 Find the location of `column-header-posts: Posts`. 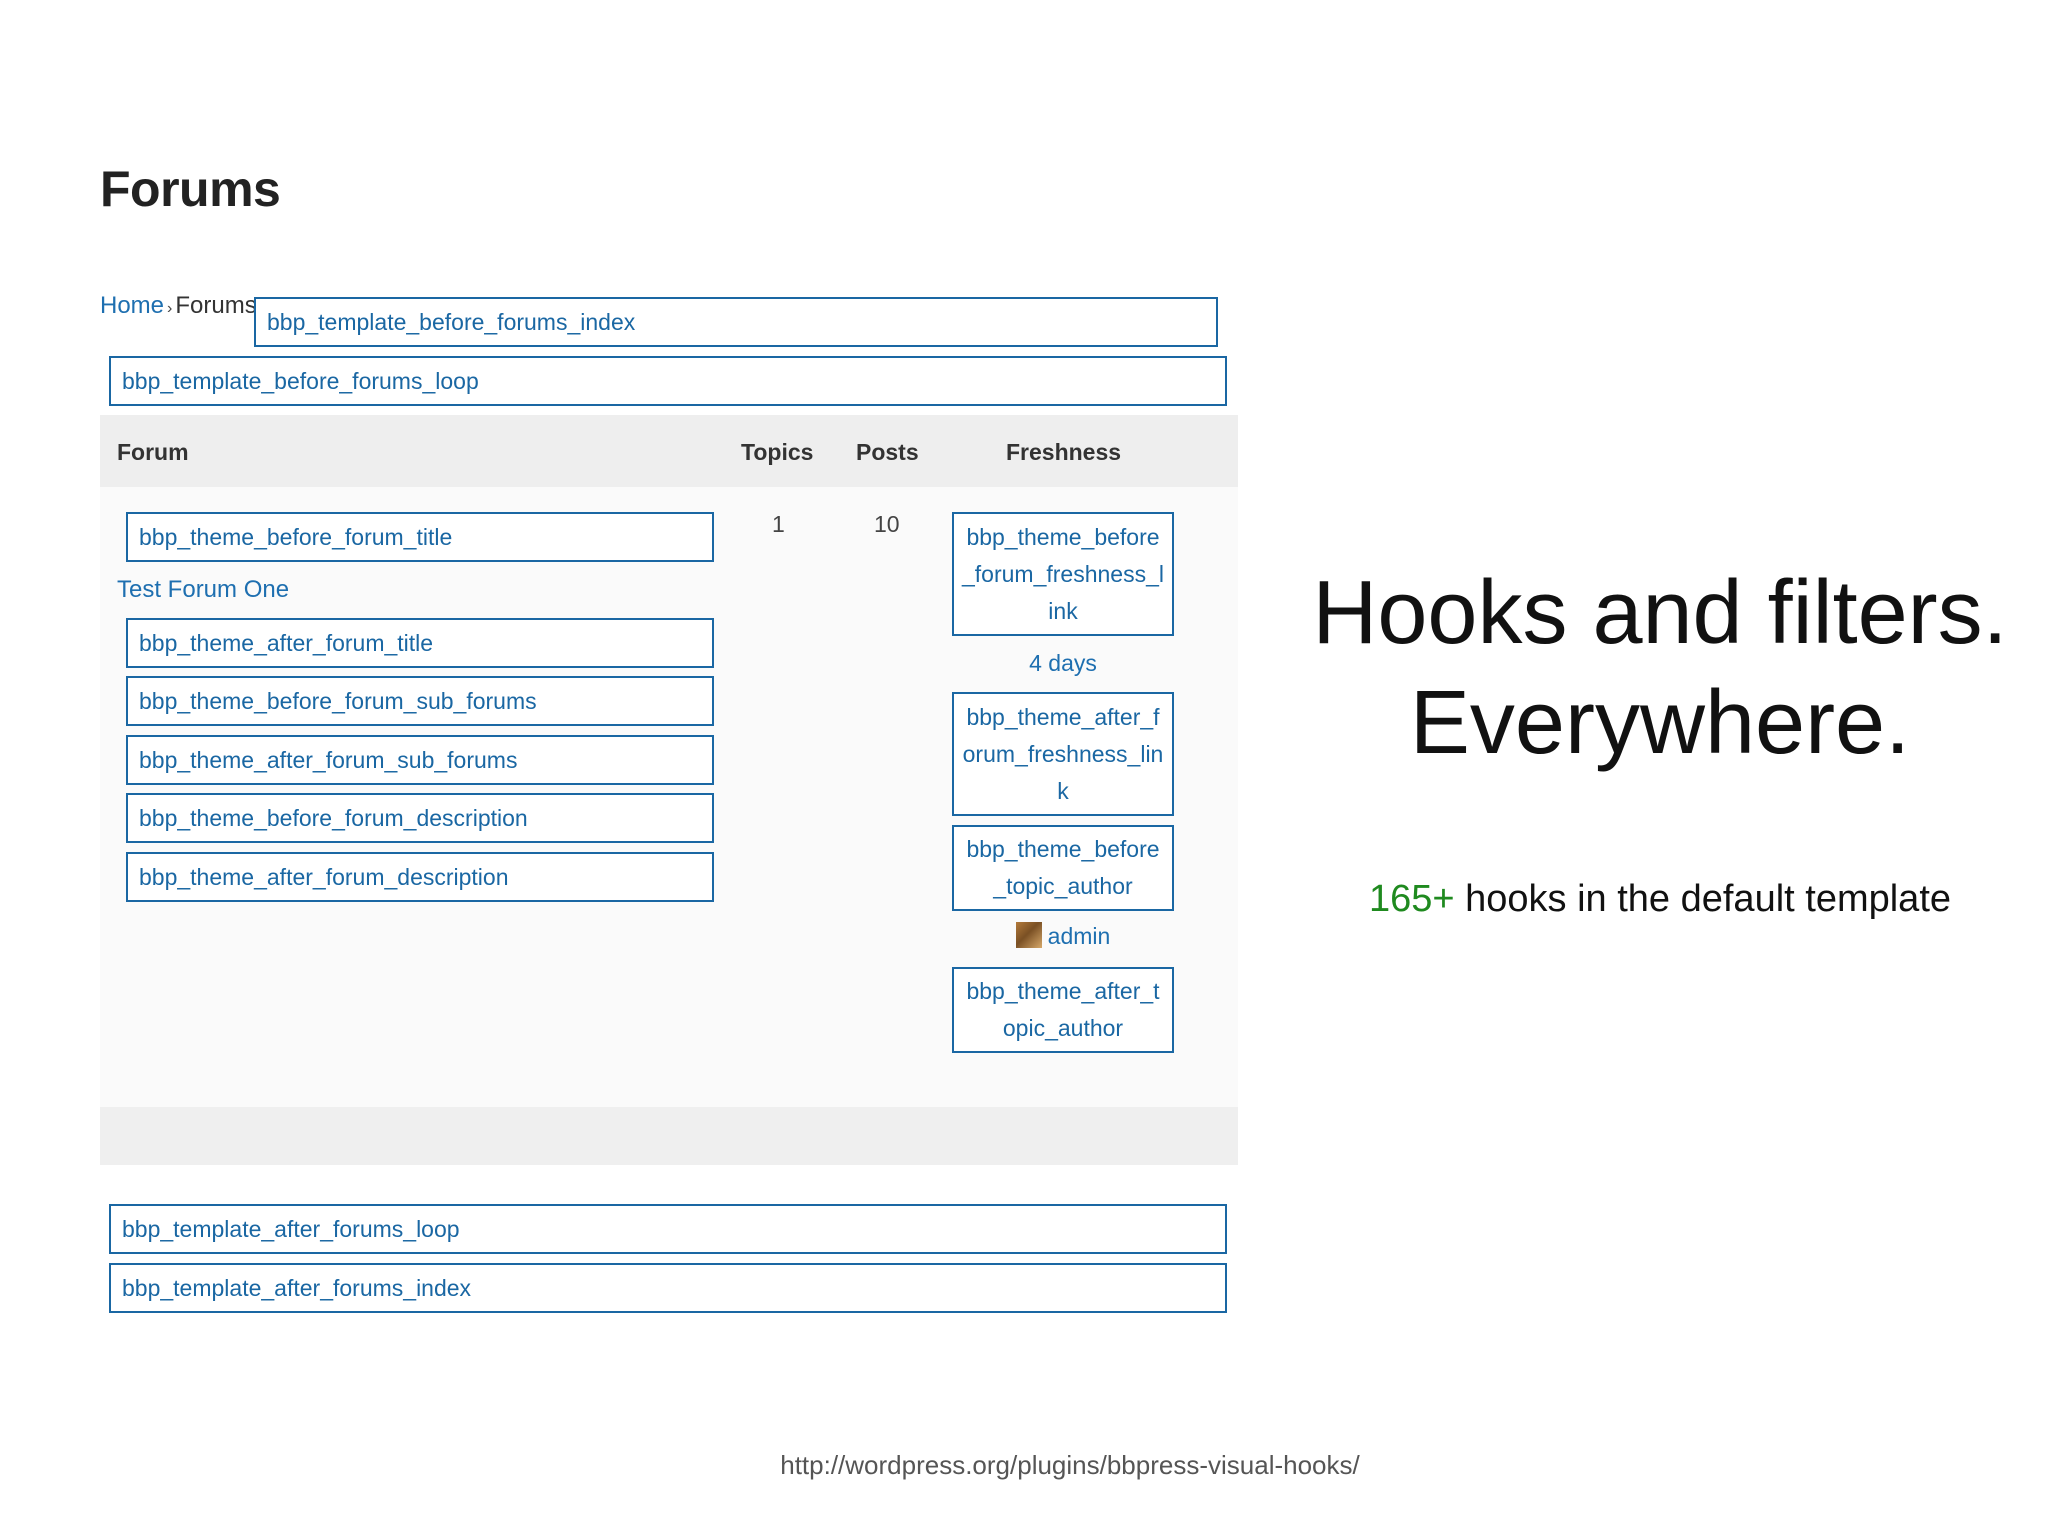

column-header-posts: Posts is located at coordinates (887, 452).